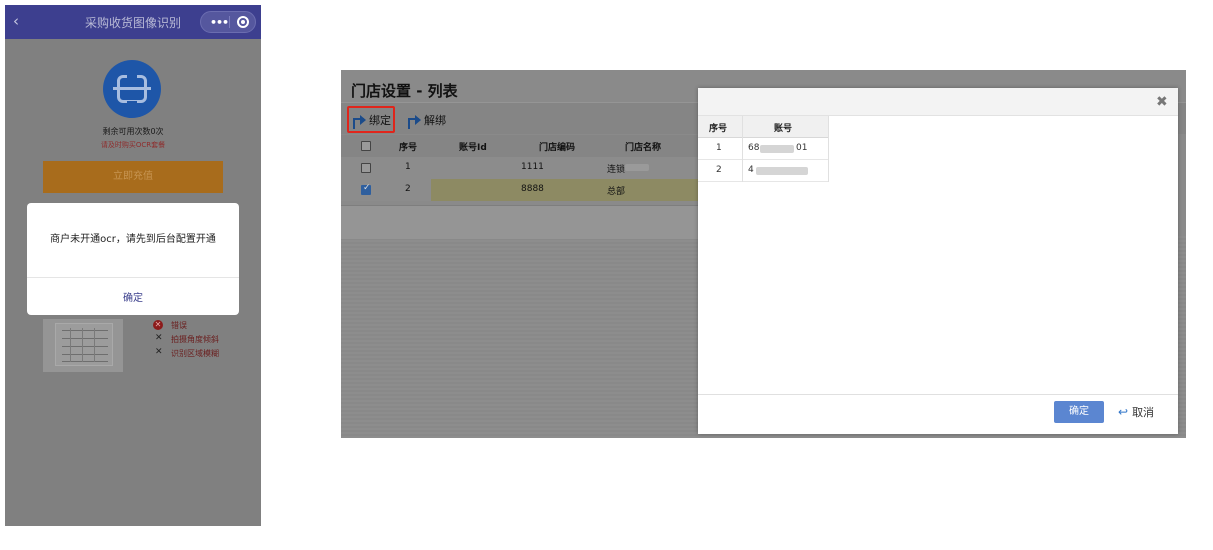 This screenshot has height=550, width=1213. Describe the element at coordinates (783, 129) in the screenshot. I see `col-header: 账号` at that location.